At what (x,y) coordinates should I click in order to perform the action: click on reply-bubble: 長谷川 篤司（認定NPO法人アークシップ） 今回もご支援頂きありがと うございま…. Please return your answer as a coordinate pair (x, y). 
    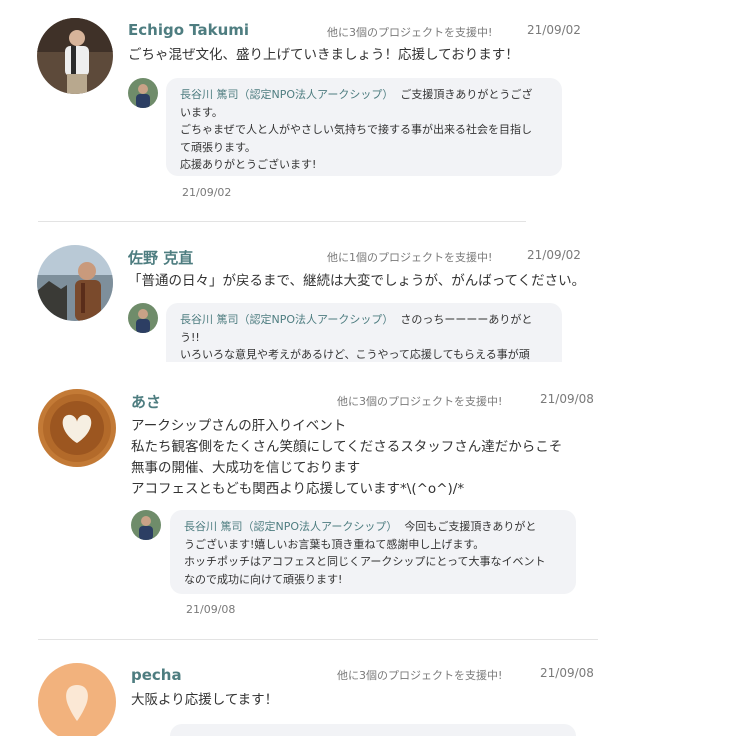
    Looking at the image, I should click on (373, 552).